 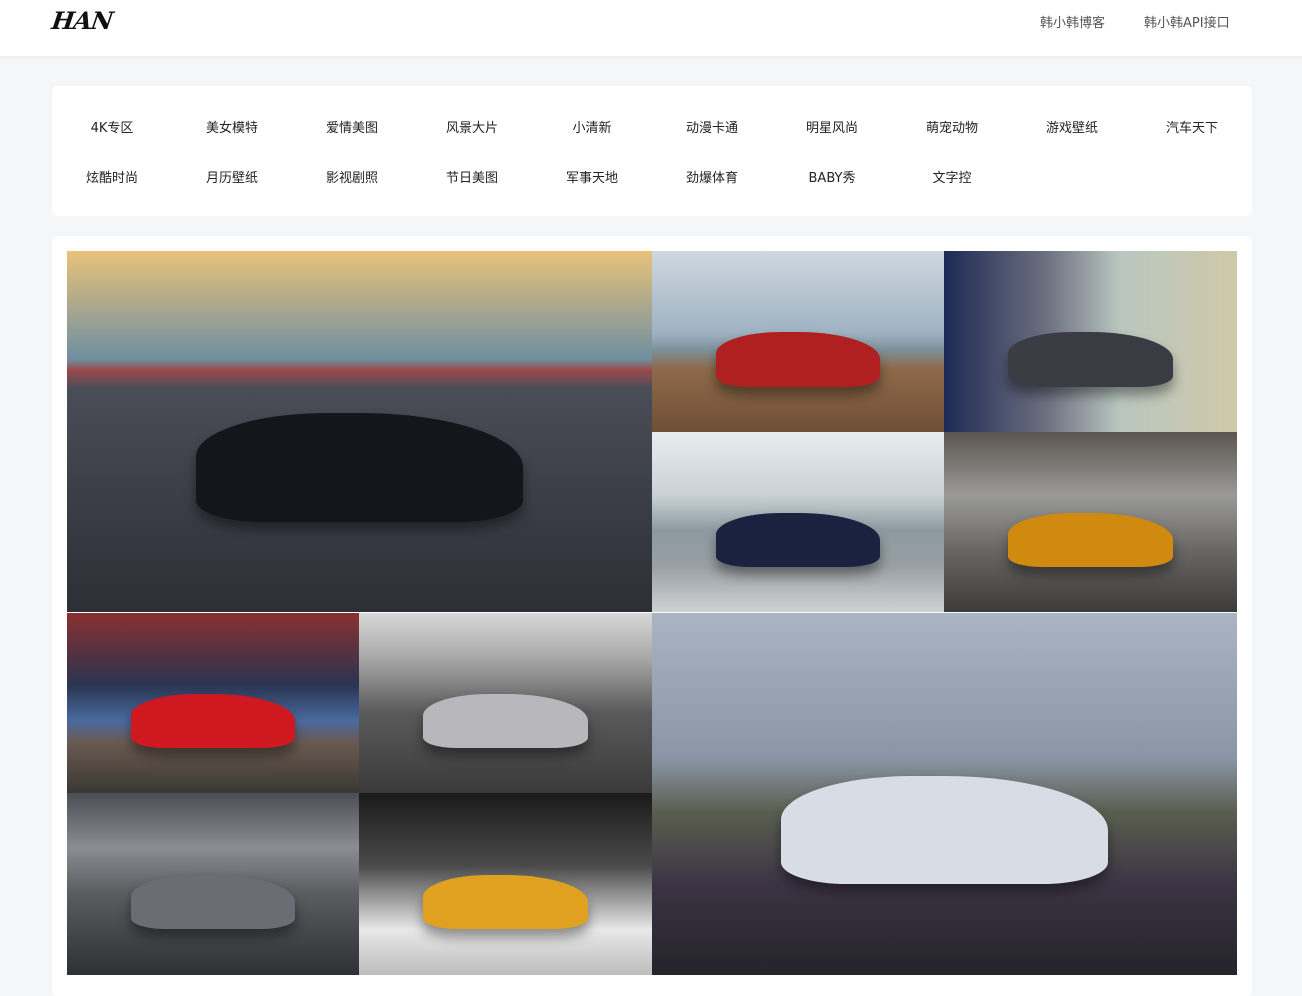 What do you see at coordinates (952, 126) in the screenshot?
I see `category-item: 萌宠动物` at bounding box center [952, 126].